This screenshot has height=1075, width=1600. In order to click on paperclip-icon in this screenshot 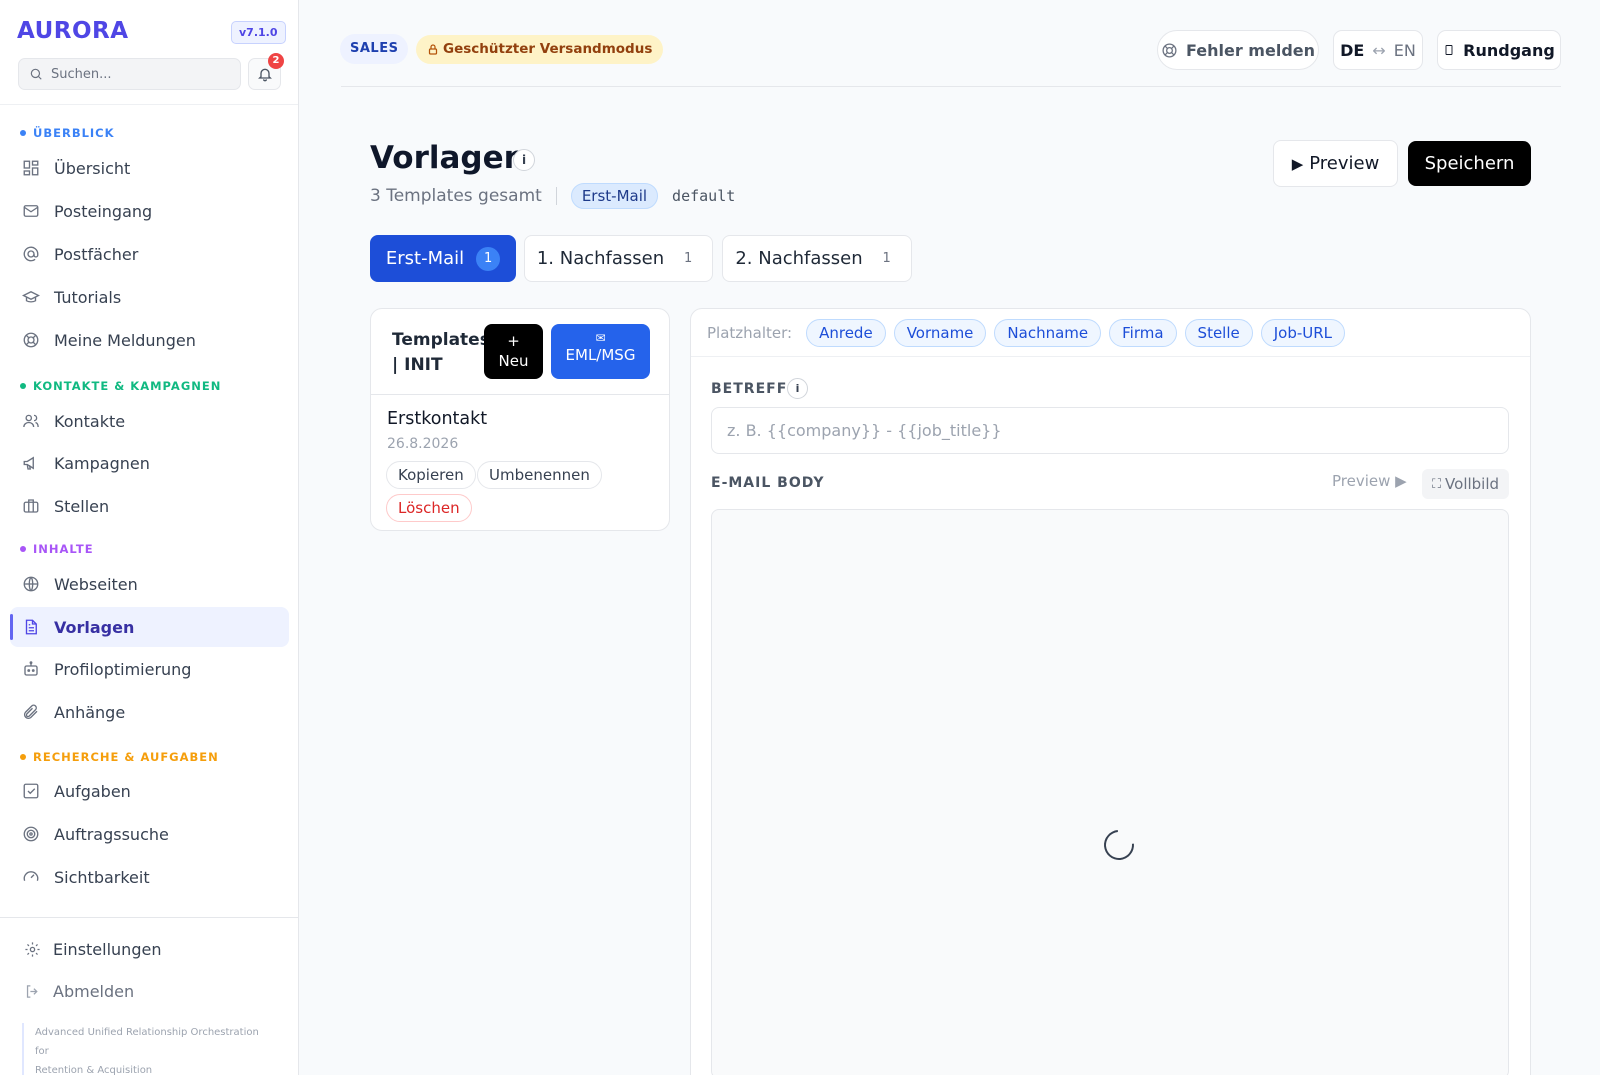, I will do `click(31, 711)`.